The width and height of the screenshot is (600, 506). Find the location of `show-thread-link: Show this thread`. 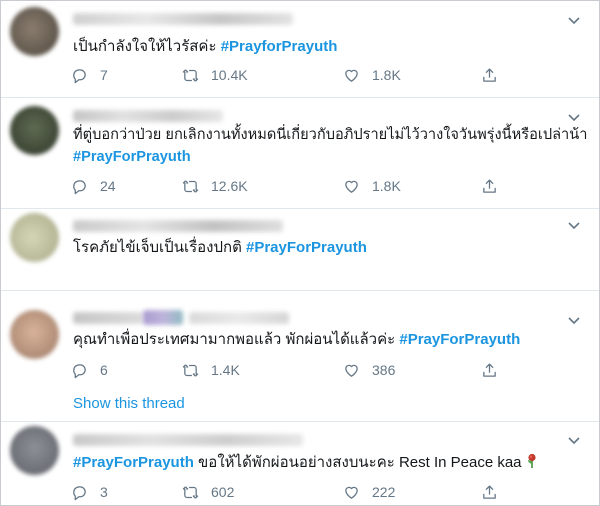

show-thread-link: Show this thread is located at coordinates (129, 403).